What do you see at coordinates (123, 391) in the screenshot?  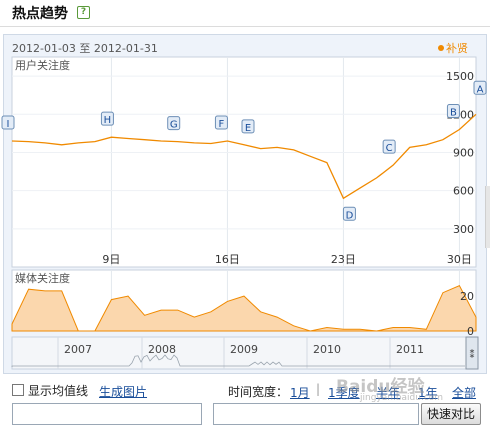 I see `generate-image-link: 生成图片` at bounding box center [123, 391].